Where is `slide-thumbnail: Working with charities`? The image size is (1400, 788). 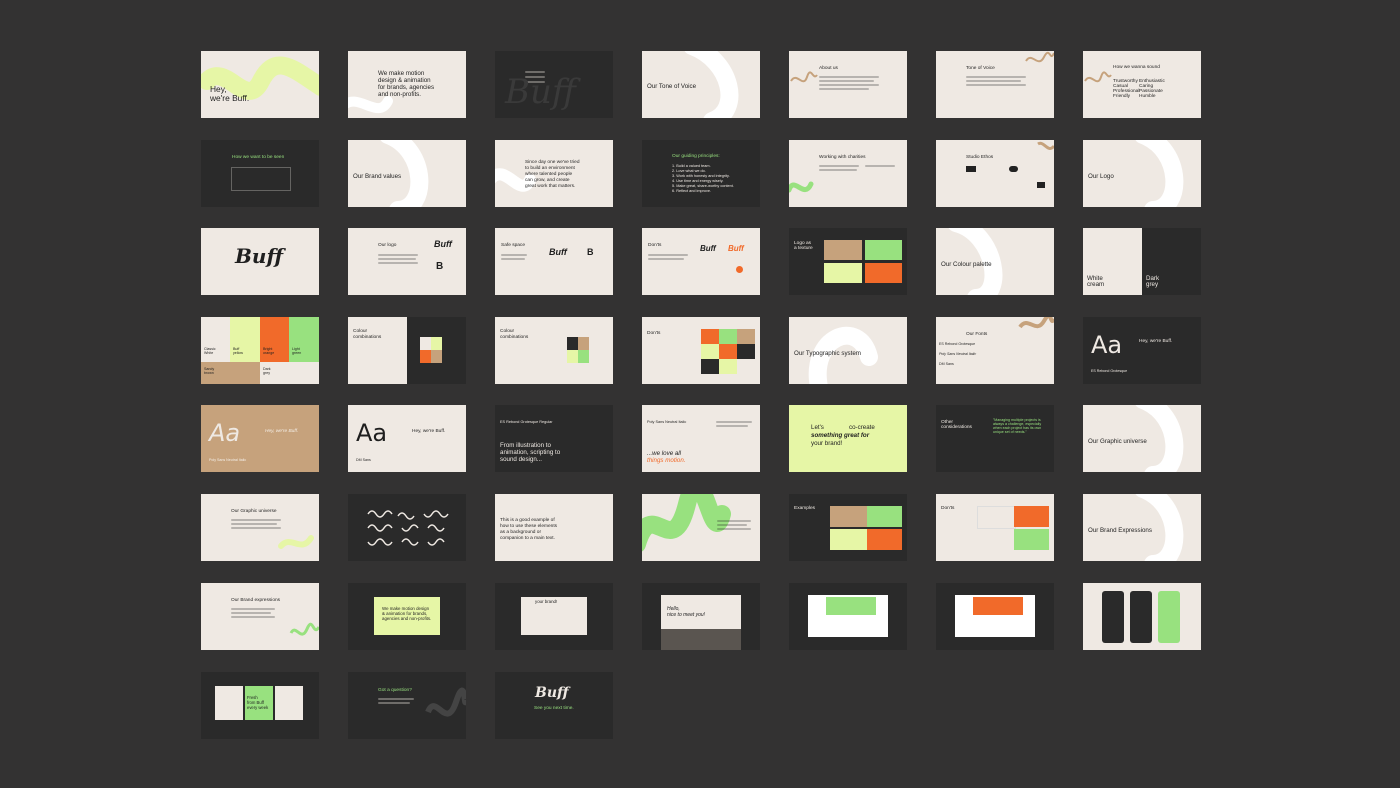
slide-thumbnail: Working with charities is located at coordinates (848, 173).